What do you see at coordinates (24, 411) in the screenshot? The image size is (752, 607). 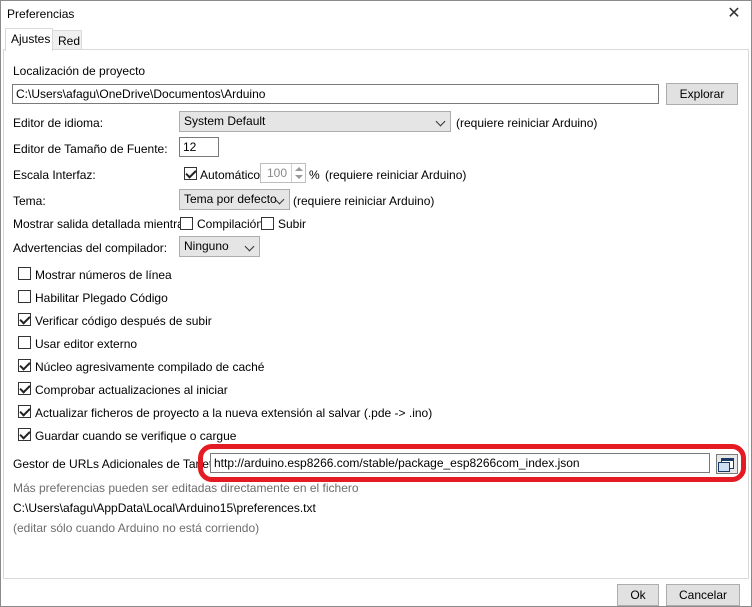 I see `option-checkbox-update-extension` at bounding box center [24, 411].